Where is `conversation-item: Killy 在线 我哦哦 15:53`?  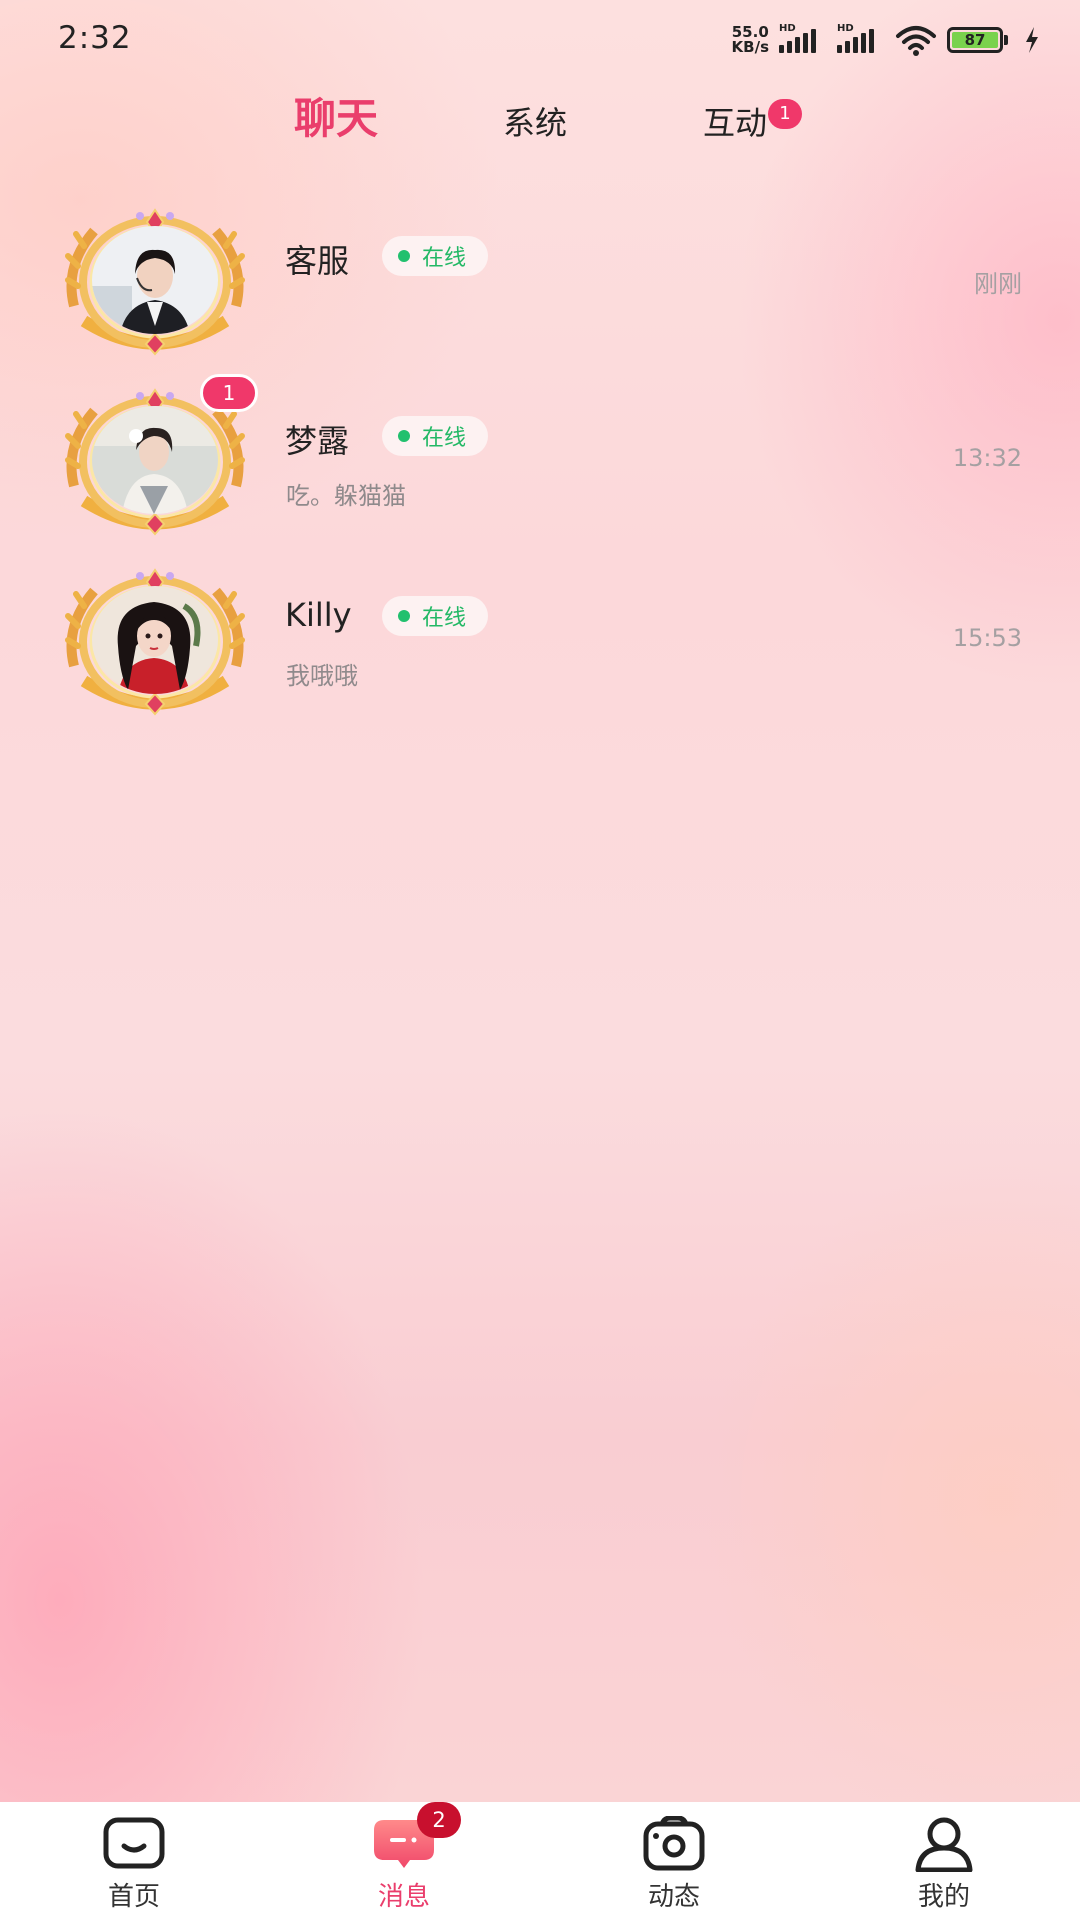
conversation-item: Killy 在线 我哦哦 15:53 is located at coordinates (540, 650).